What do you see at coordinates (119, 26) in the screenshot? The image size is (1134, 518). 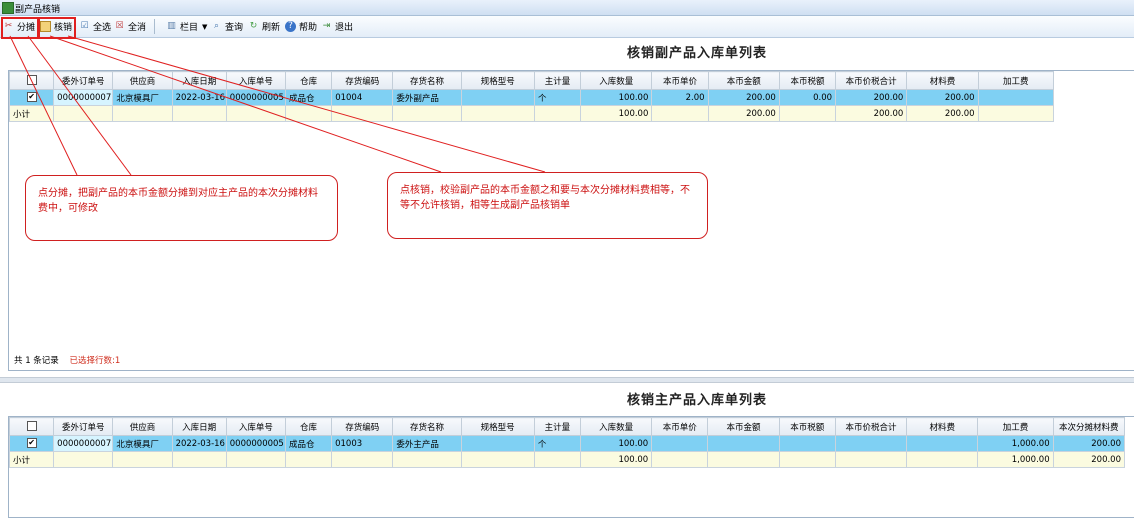 I see `deselect-all-icon: ☒` at bounding box center [119, 26].